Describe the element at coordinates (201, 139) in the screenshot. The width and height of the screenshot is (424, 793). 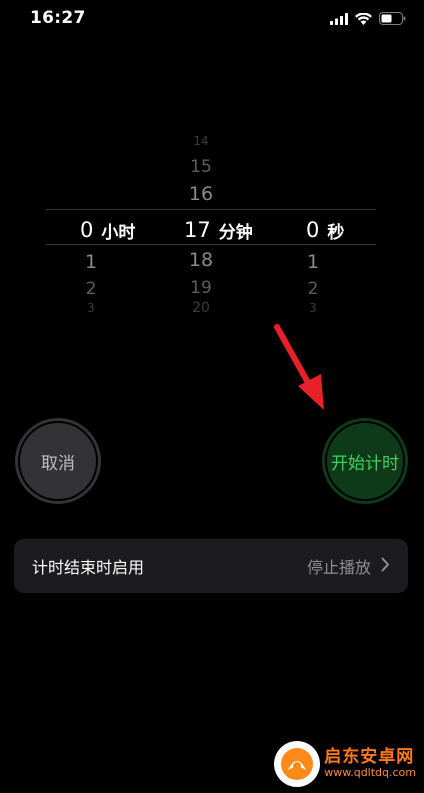
I see `minutes-above-1: 14` at that location.